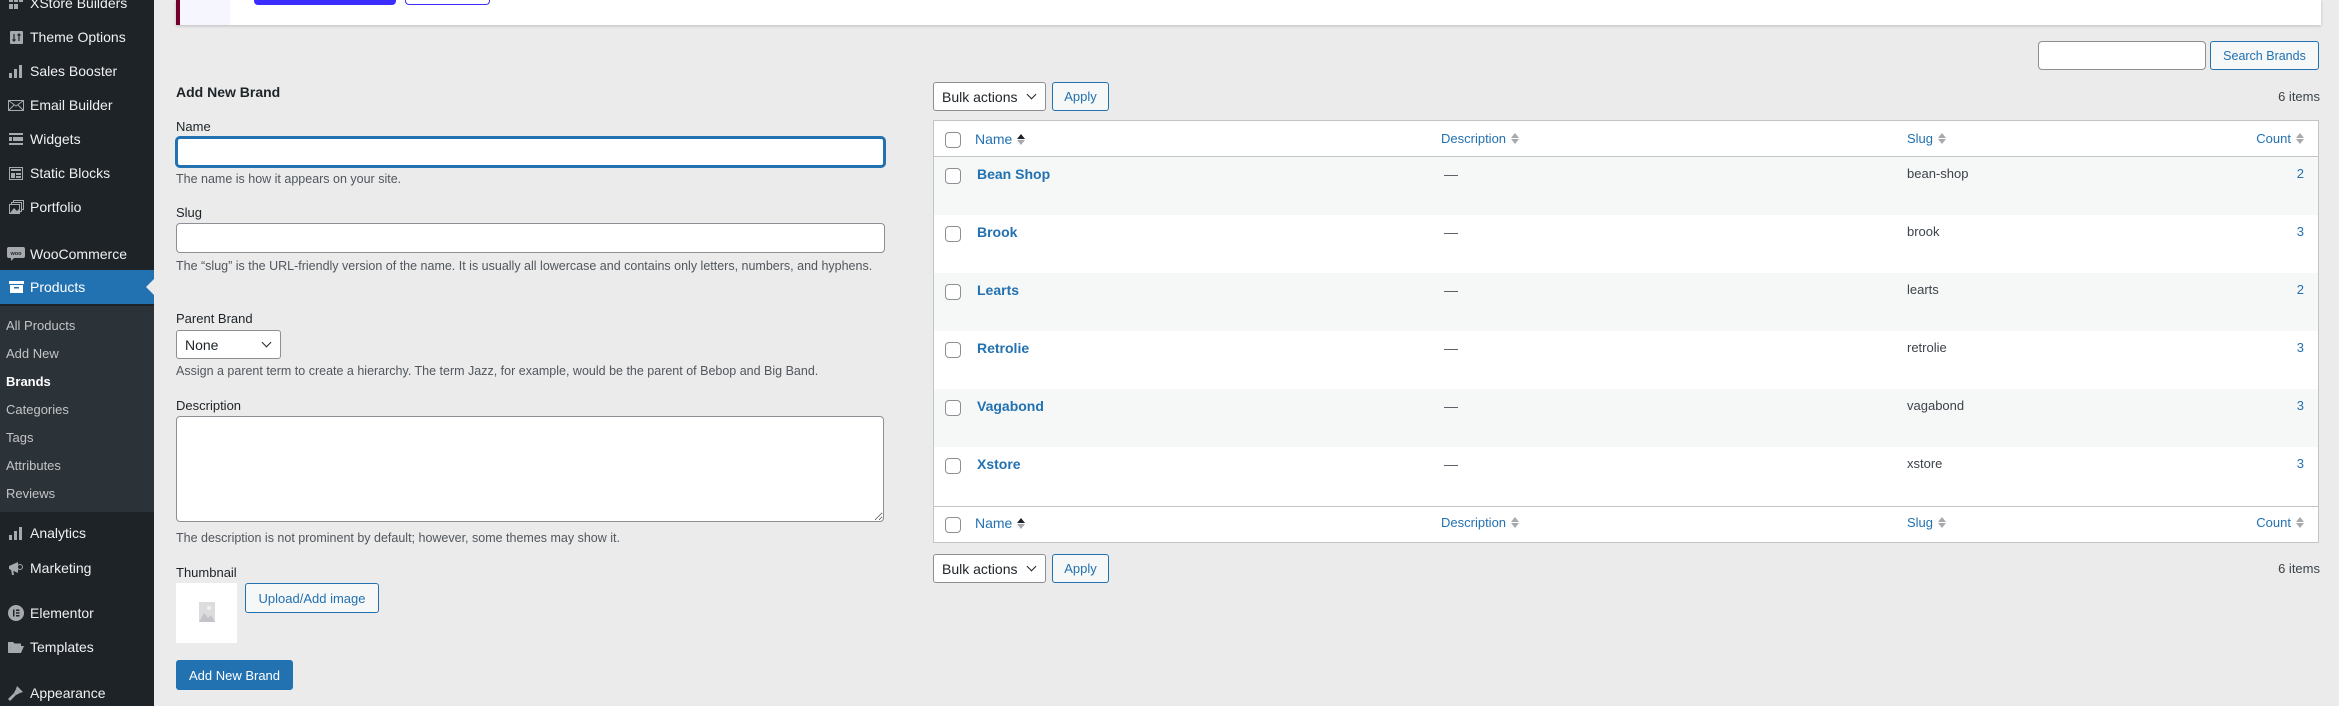  I want to click on notice-secondary-button, so click(447, 2).